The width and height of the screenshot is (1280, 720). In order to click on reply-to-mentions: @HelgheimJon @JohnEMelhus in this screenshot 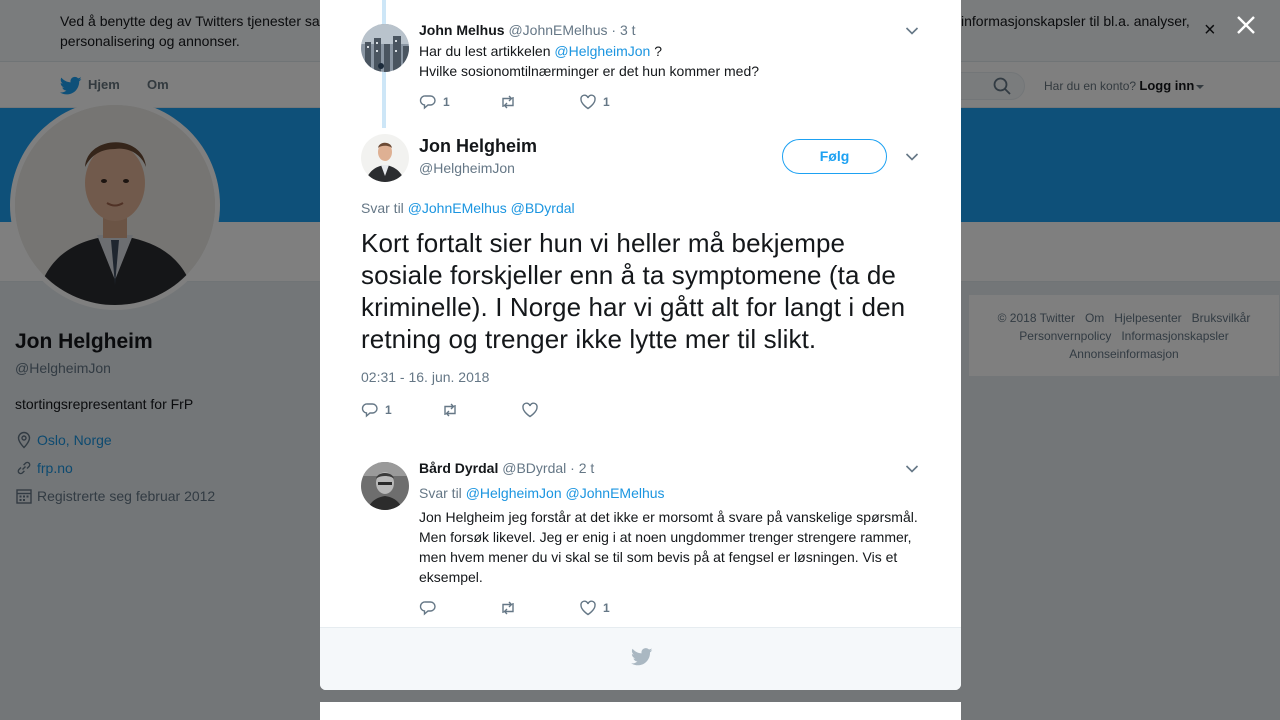, I will do `click(565, 493)`.